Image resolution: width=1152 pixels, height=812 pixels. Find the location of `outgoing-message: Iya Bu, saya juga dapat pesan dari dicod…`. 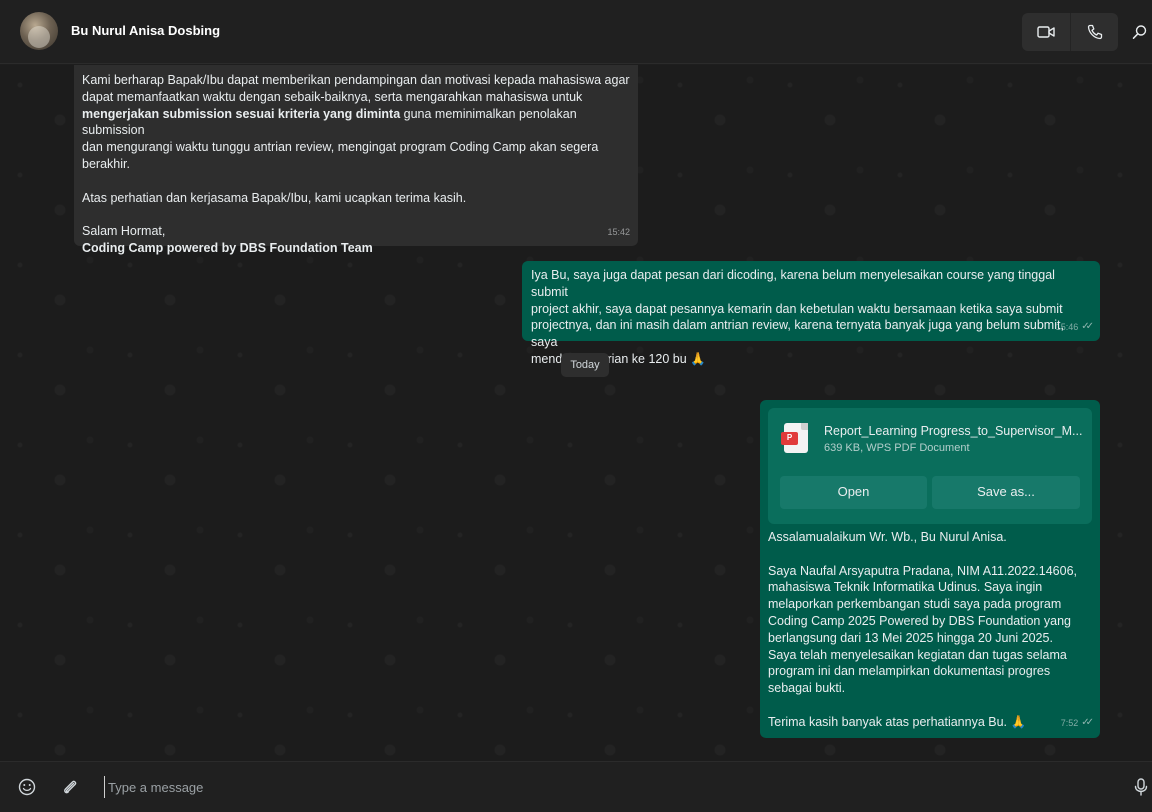

outgoing-message: Iya Bu, saya juga dapat pesan dari dicod… is located at coordinates (811, 313).